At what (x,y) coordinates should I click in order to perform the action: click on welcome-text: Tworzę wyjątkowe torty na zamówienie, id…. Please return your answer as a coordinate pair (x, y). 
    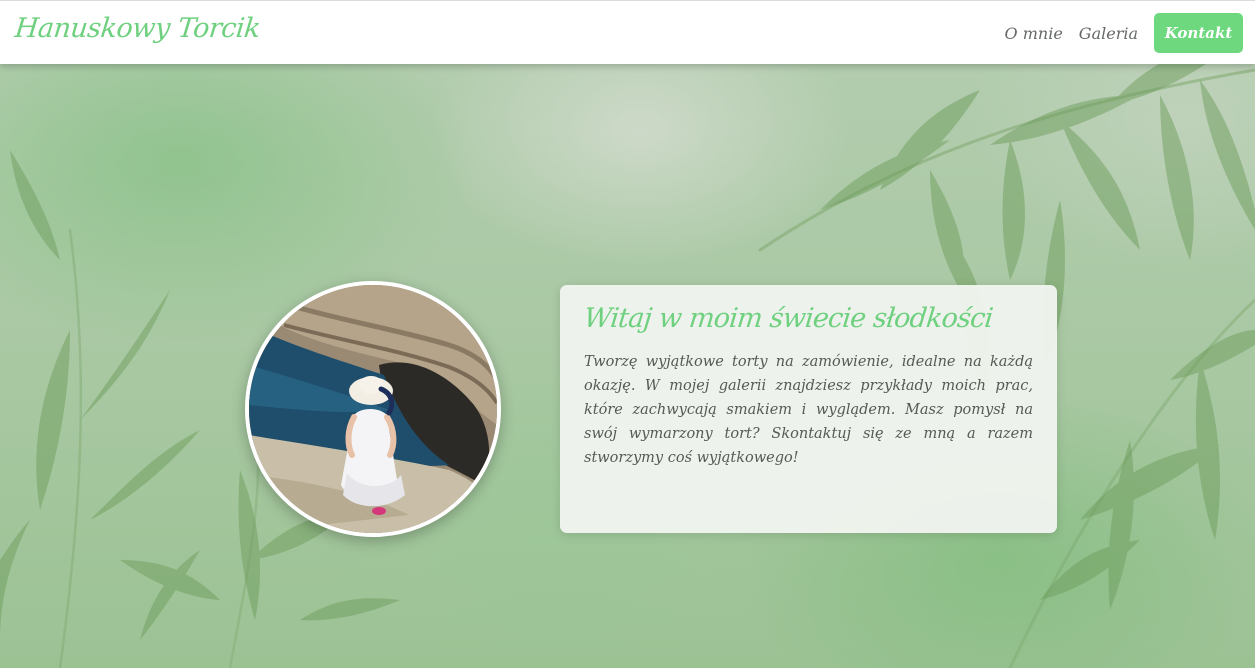
    Looking at the image, I should click on (808, 410).